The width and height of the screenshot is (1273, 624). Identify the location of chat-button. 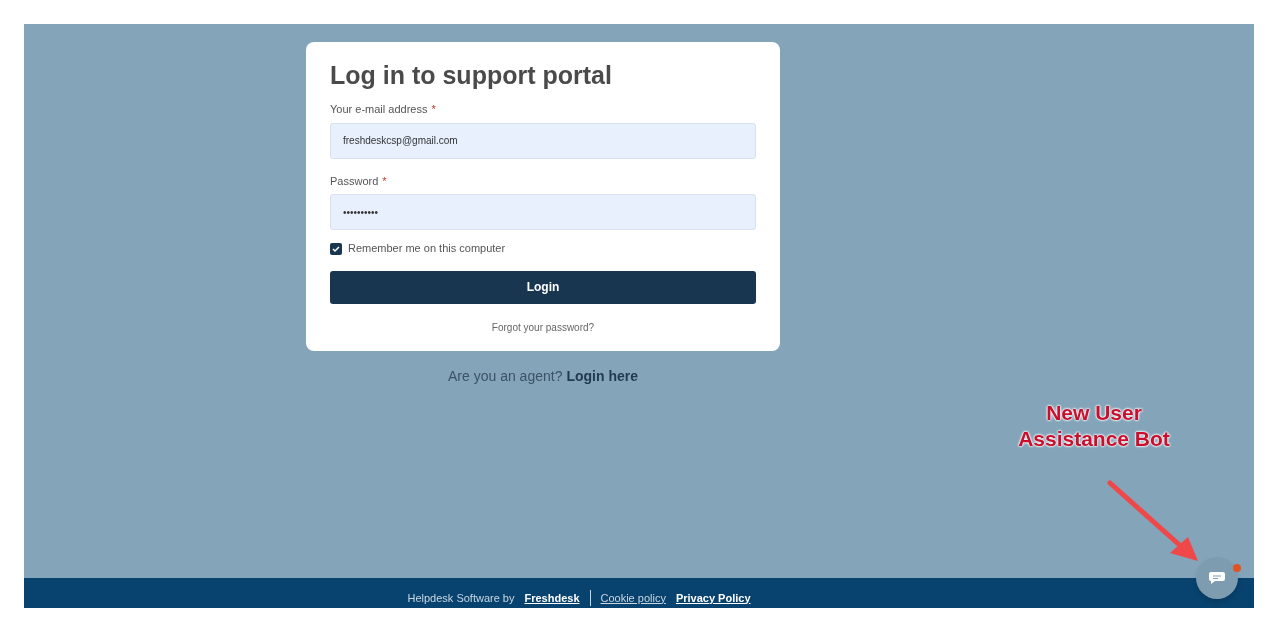
(1217, 578).